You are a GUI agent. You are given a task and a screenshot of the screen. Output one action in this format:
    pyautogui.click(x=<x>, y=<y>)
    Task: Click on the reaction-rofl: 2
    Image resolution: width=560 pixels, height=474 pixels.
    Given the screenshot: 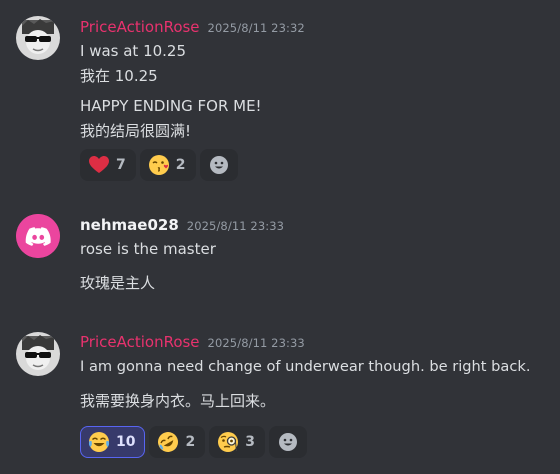 What is the action you would take?
    pyautogui.click(x=177, y=442)
    